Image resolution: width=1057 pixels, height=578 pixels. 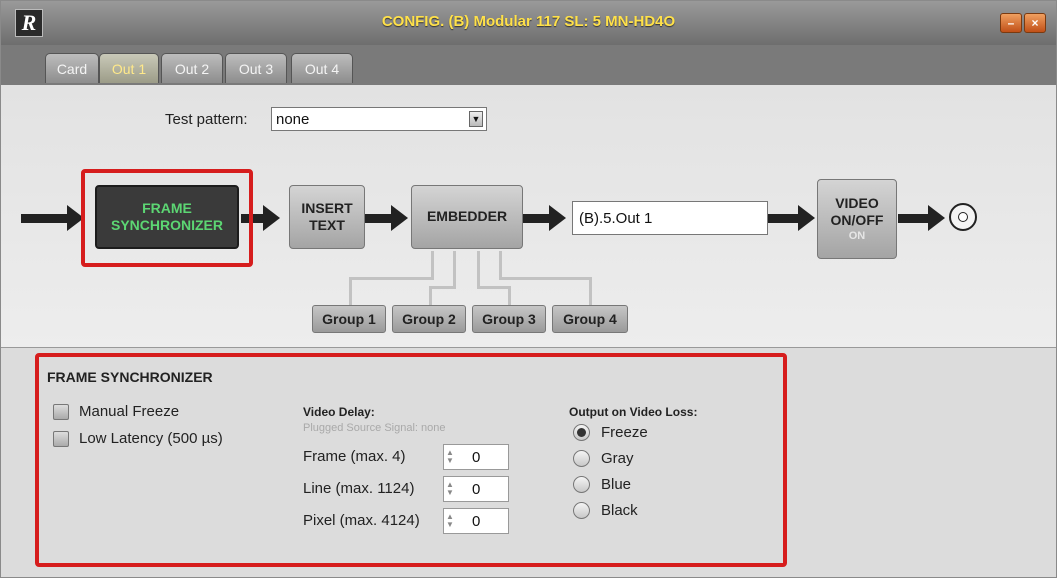 What do you see at coordinates (129, 411) in the screenshot?
I see `manual-freeze-label: Manual Freeze` at bounding box center [129, 411].